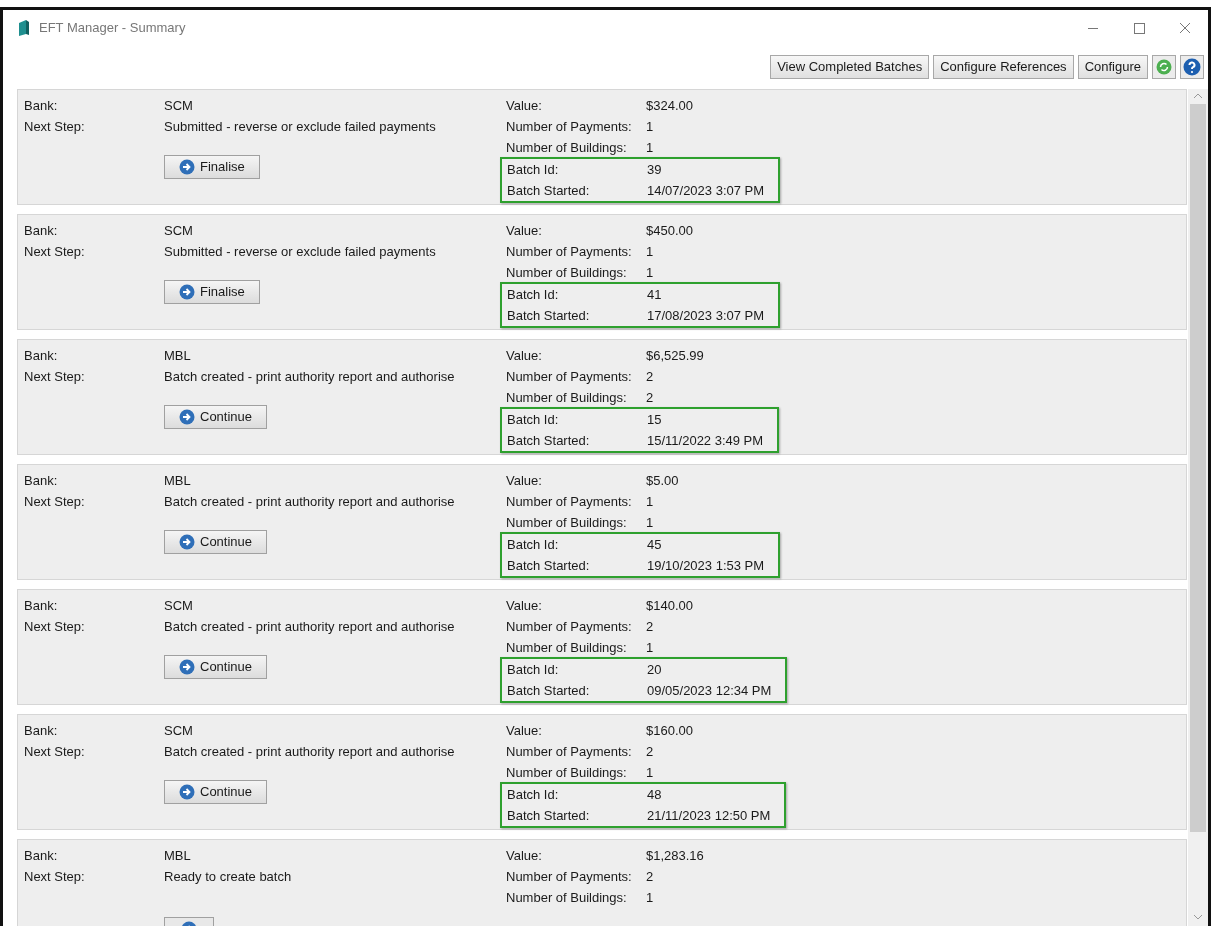 This screenshot has height=926, width=1211. Describe the element at coordinates (1198, 917) in the screenshot. I see `scroll-down-icon` at that location.